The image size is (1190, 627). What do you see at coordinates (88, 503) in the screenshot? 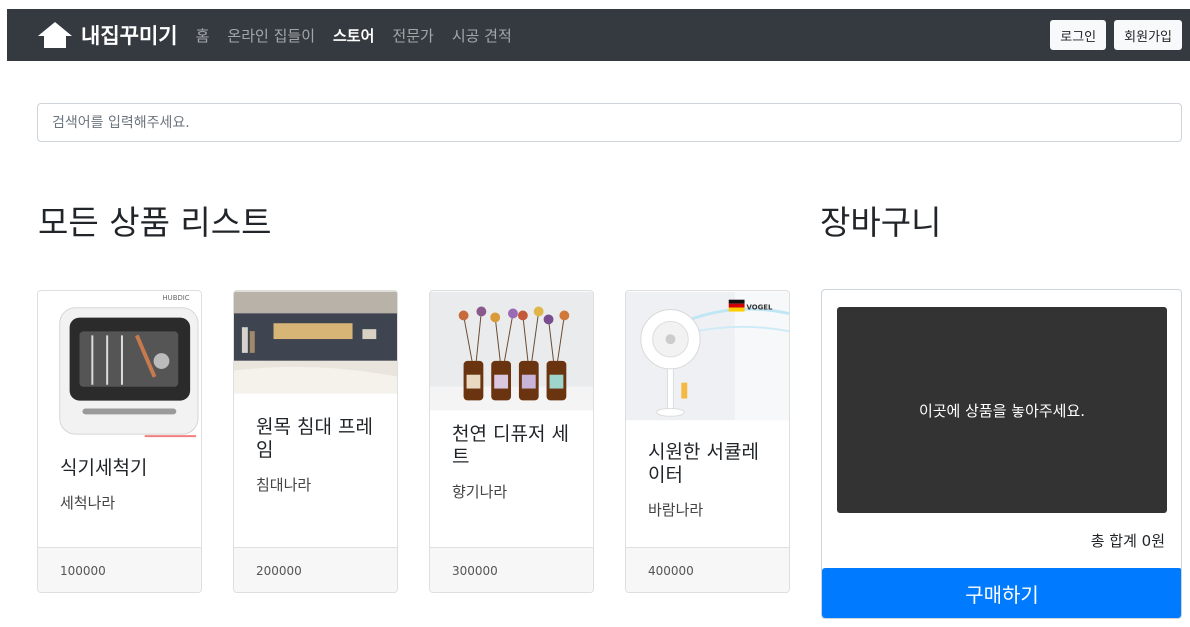
I see `product-seller: 세척나라` at bounding box center [88, 503].